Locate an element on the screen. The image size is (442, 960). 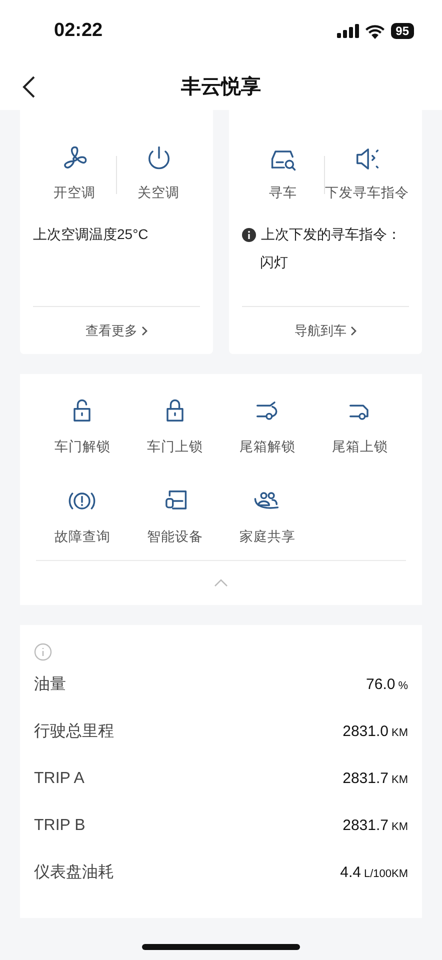
quick-action-button: 尾箱上锁 is located at coordinates (360, 426).